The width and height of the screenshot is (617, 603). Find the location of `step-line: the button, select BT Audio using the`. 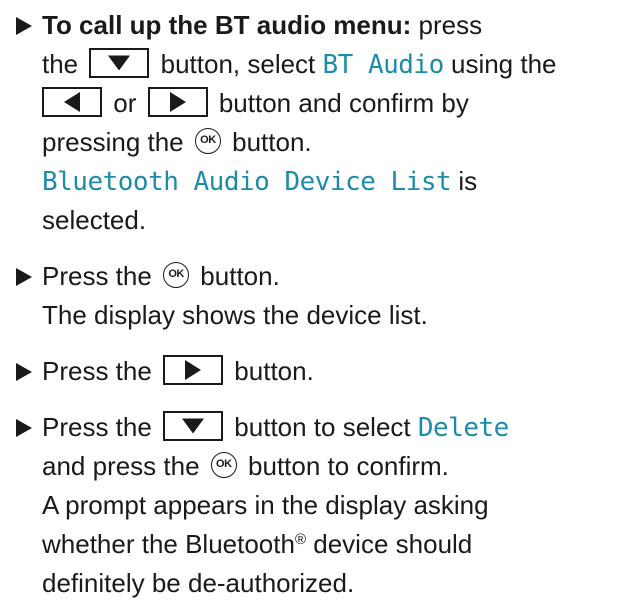

step-line: the button, select BT Audio using the is located at coordinates (299, 64).